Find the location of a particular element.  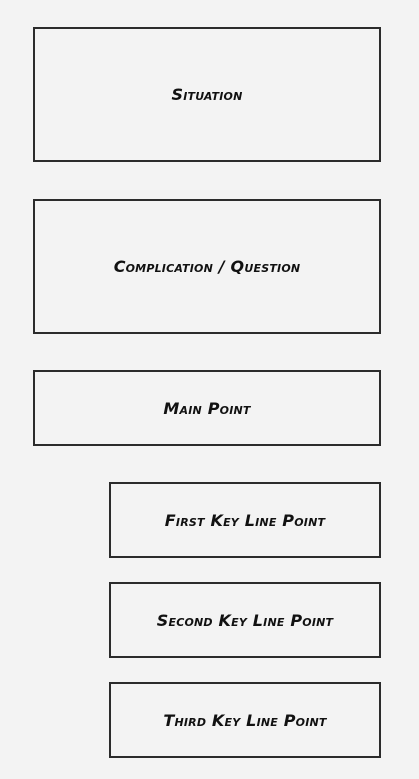

main-point-label: Main Point is located at coordinates (207, 408).